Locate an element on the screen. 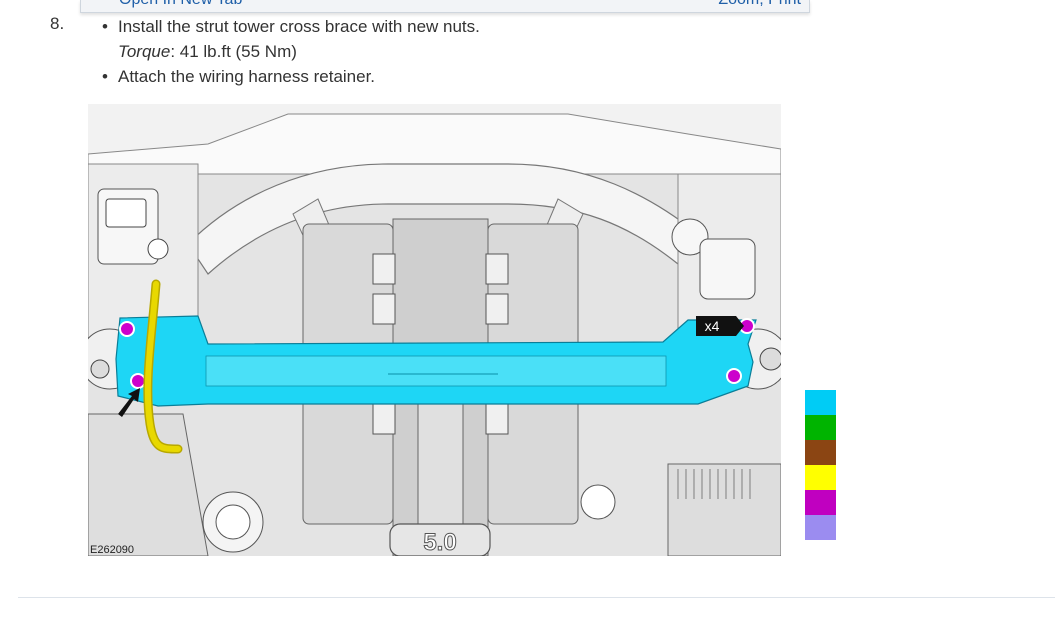  torque-spec: Torque: 41 lb.ft (55 Nm) is located at coordinates (299, 51).